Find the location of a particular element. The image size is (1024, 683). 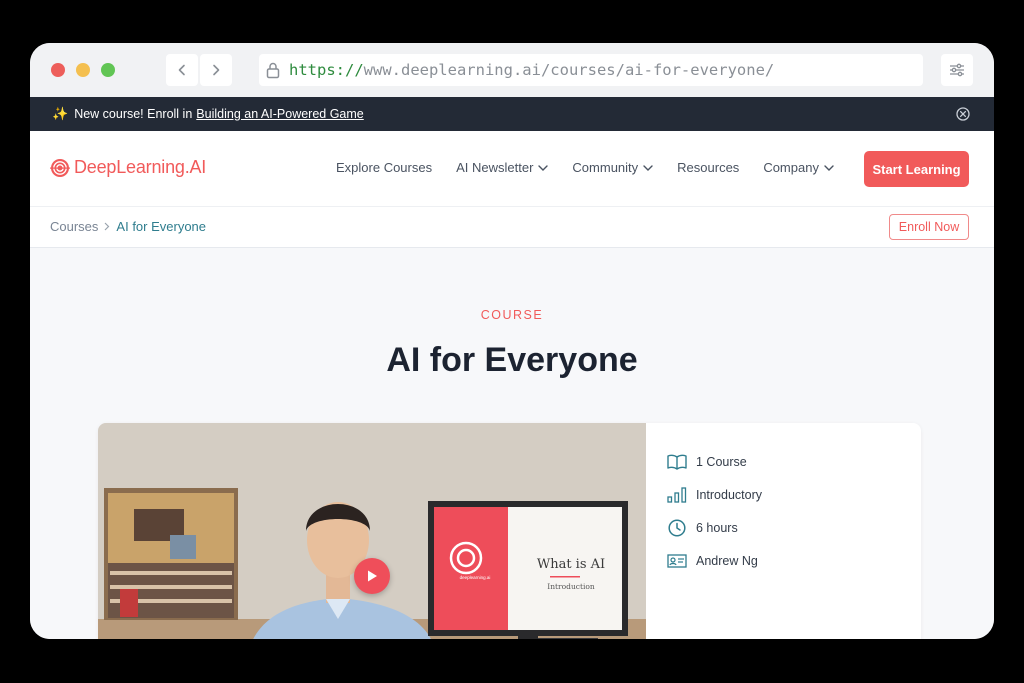

nav-label: AI Newsletter is located at coordinates (495, 167).